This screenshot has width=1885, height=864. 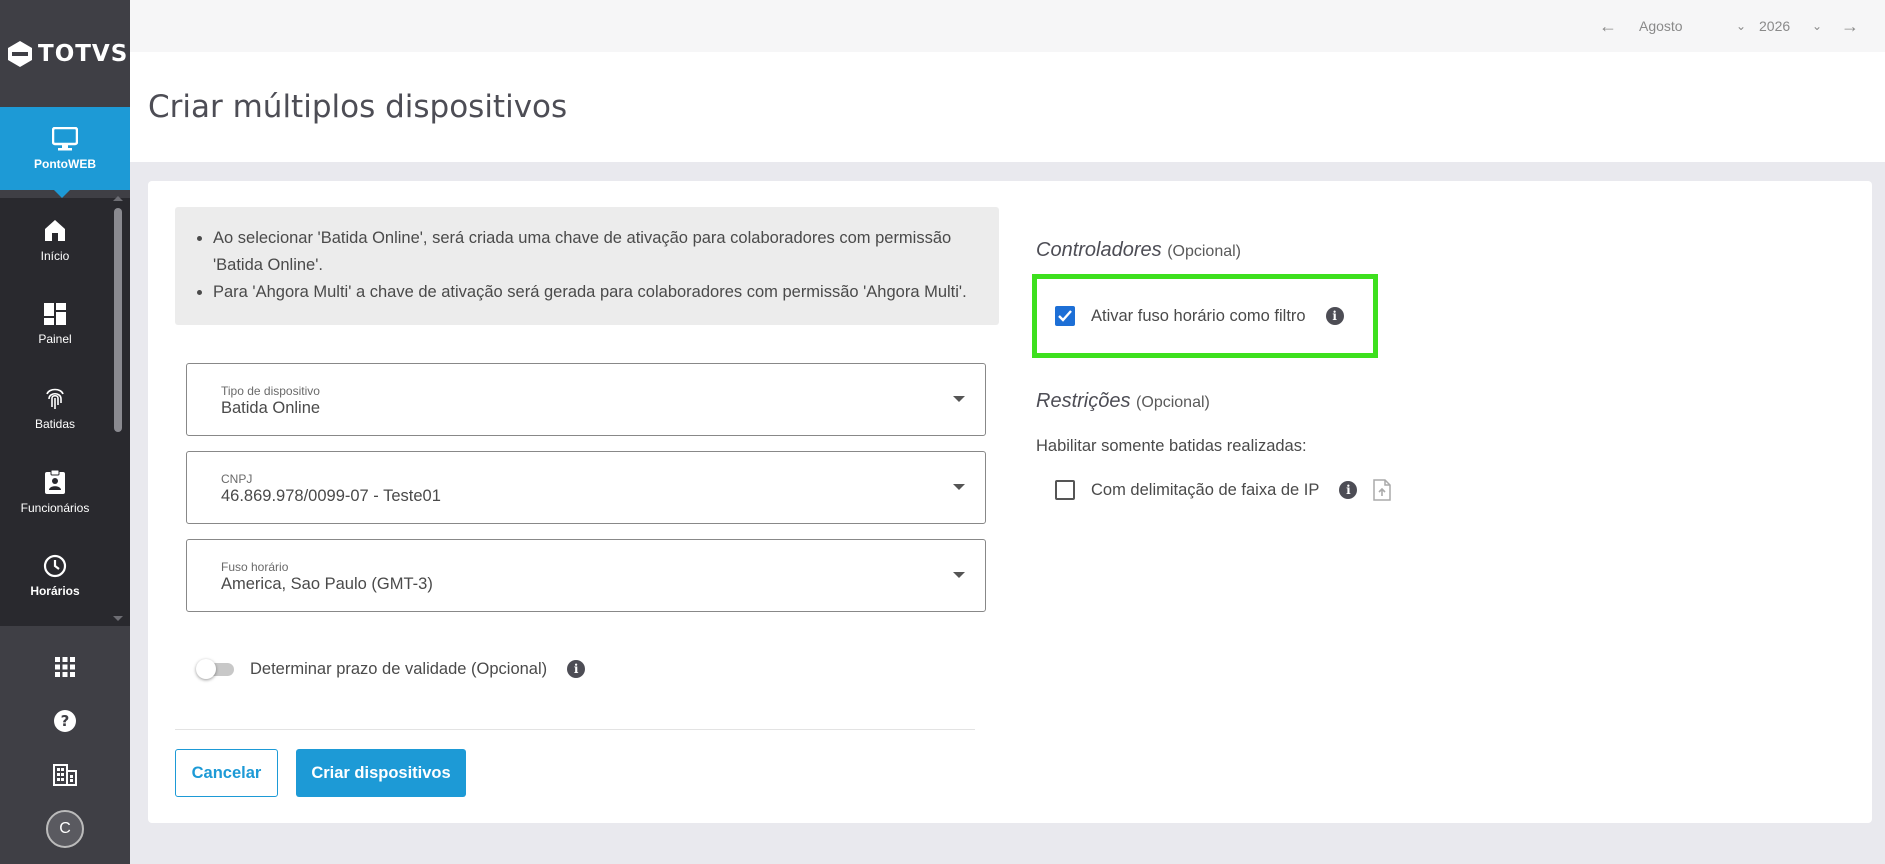 I want to click on controllers-title: Controladores, so click(x=1099, y=250).